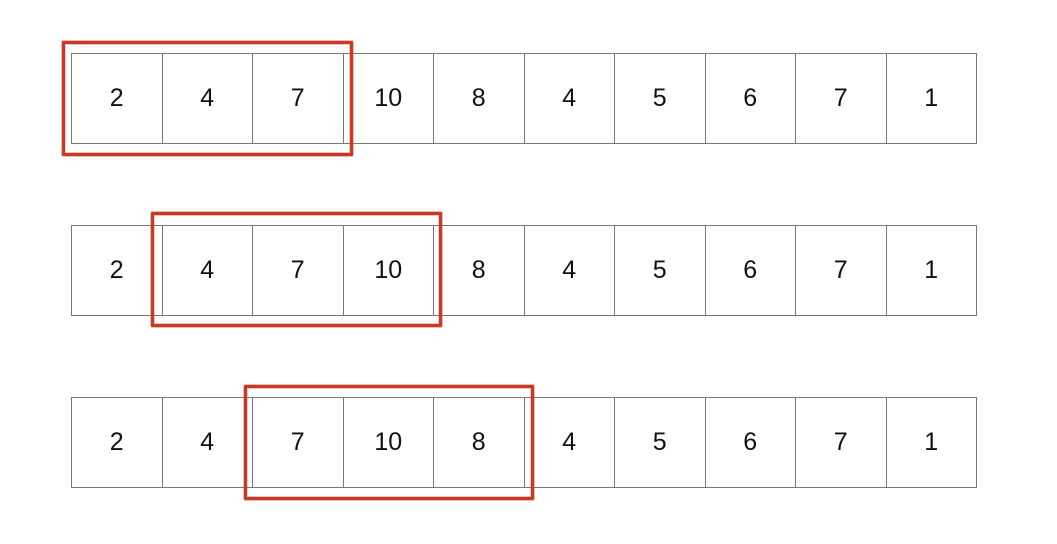 The width and height of the screenshot is (1057, 544). I want to click on array-row-2: 2 4 7 10 8 4 5 6 7 1, so click(524, 270).